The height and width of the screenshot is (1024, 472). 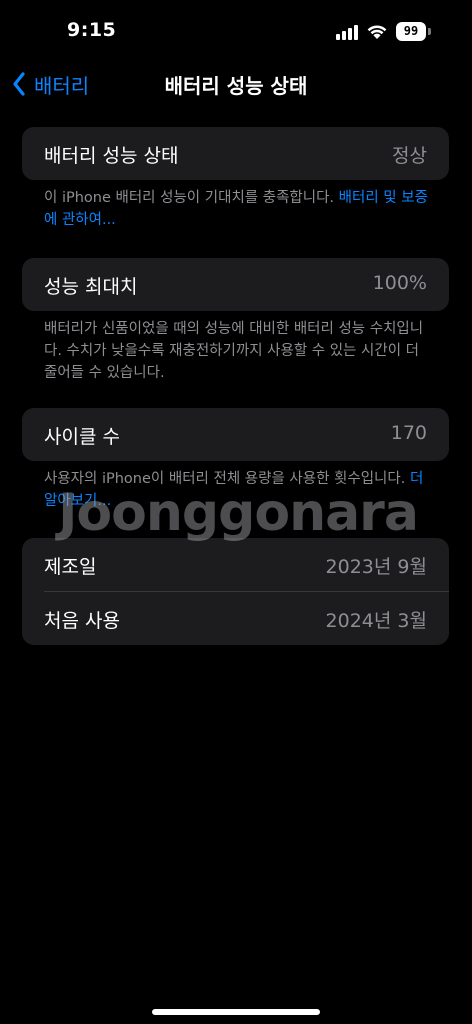 What do you see at coordinates (429, 31) in the screenshot?
I see `battery-tip` at bounding box center [429, 31].